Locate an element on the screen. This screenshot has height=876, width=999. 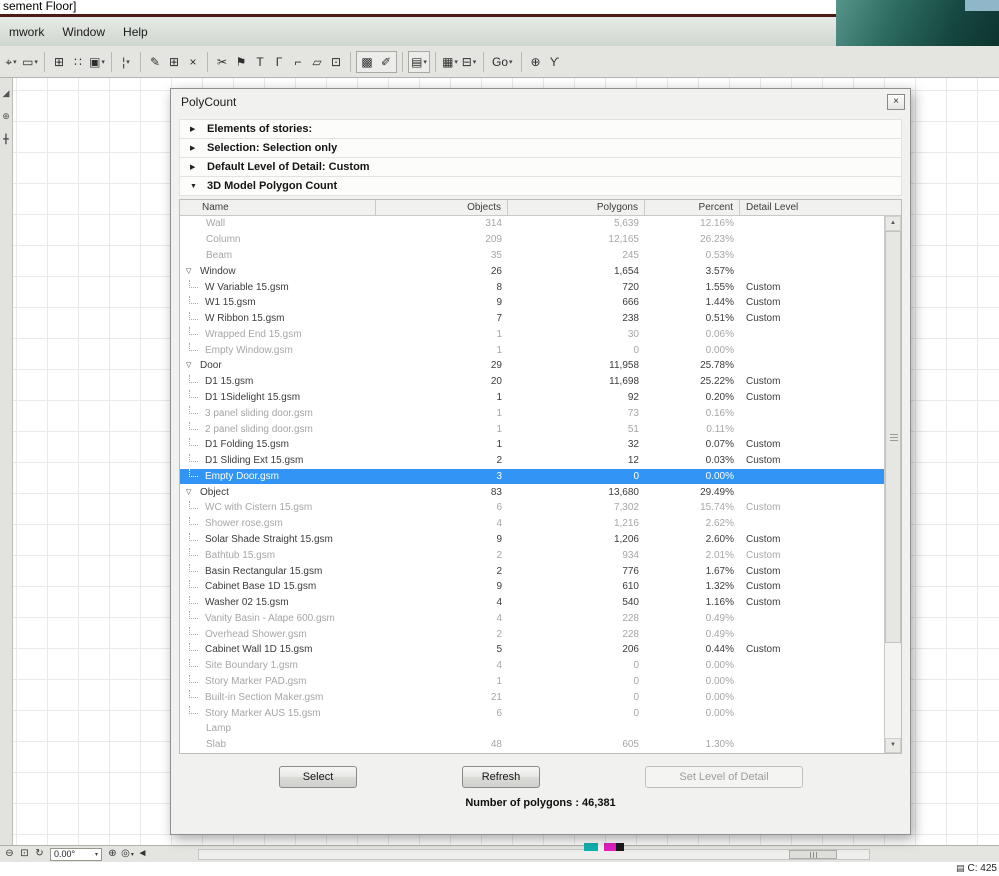
corner-tool-button: Γ is located at coordinates (279, 62).